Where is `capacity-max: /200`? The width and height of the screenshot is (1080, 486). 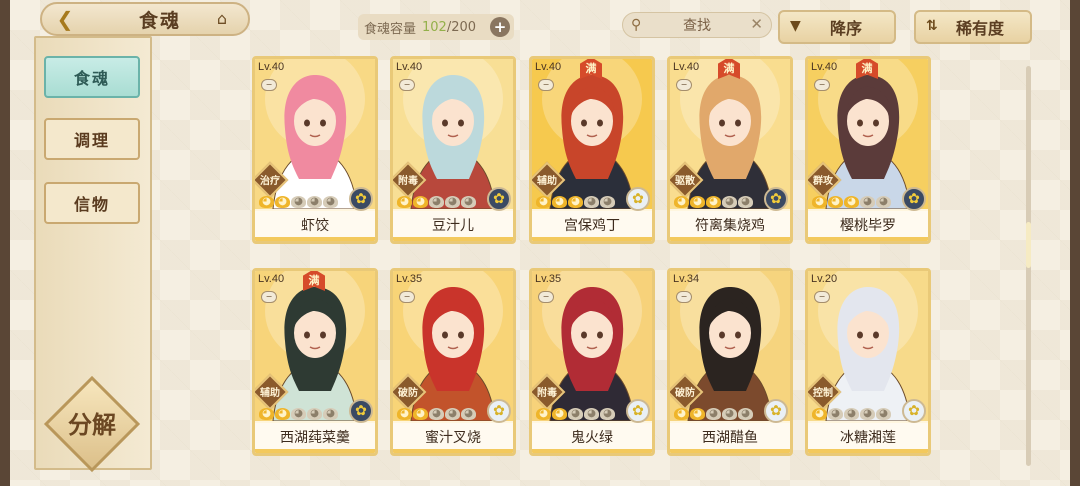 capacity-max: /200 is located at coordinates (461, 27).